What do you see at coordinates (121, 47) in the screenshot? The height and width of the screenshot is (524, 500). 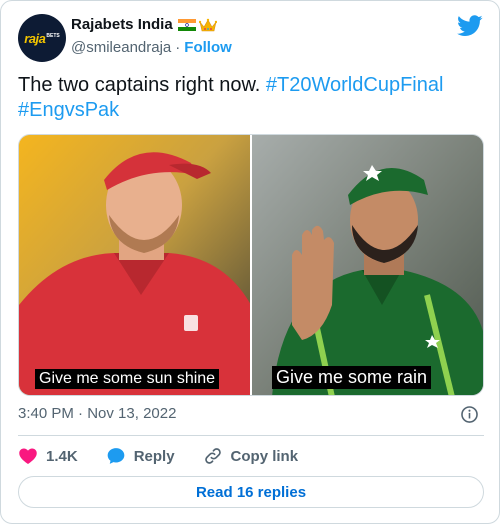 I see `handle: @smileandraja` at bounding box center [121, 47].